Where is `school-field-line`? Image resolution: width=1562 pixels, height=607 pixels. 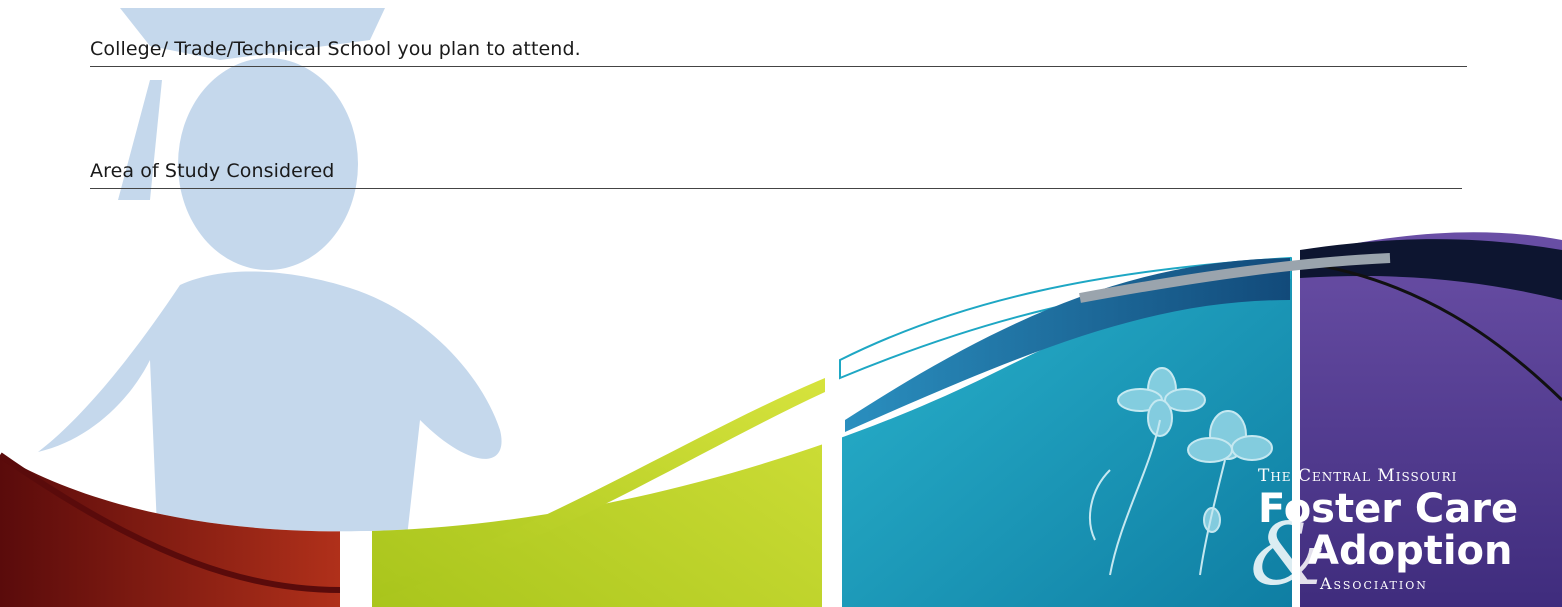
school-field-line is located at coordinates (778, 66).